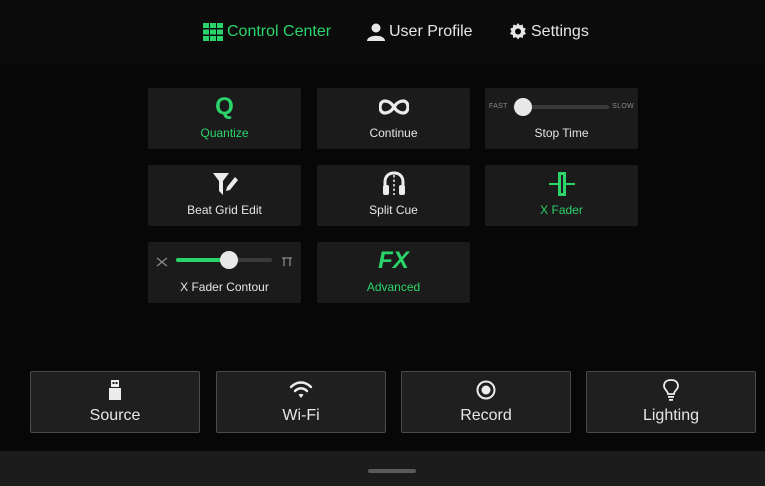  I want to click on drag-handle, so click(392, 471).